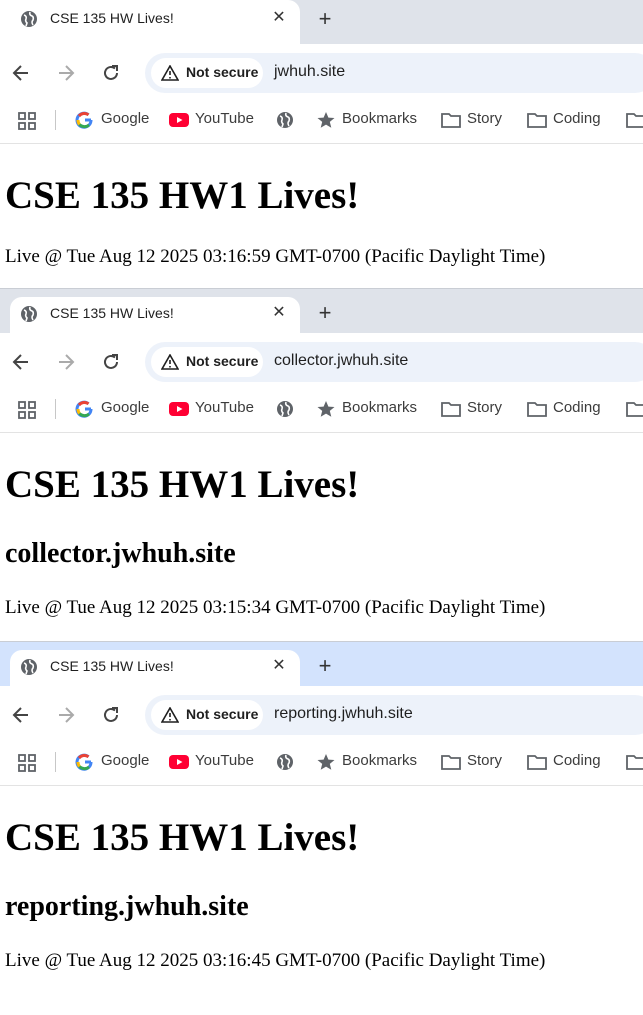 This screenshot has height=1015, width=643. Describe the element at coordinates (120, 553) in the screenshot. I see `page-subtitle: collector.jwhuh.site` at that location.